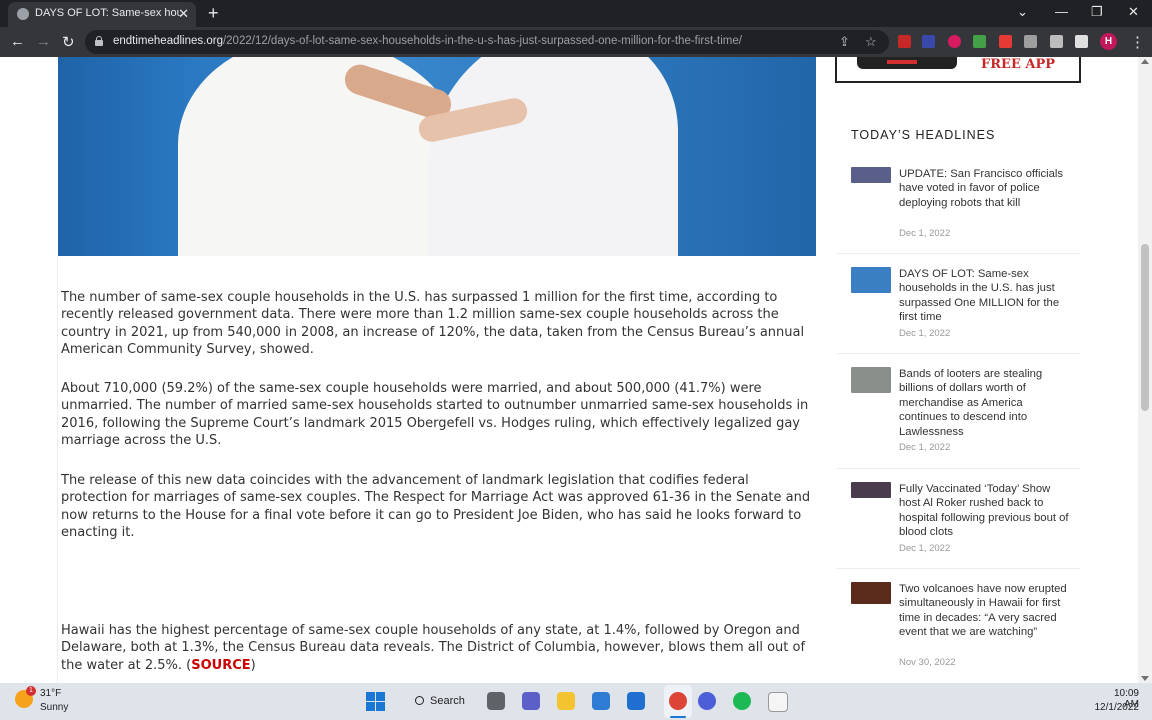 The height and width of the screenshot is (720, 1152). Describe the element at coordinates (553, 156) in the screenshot. I see `dress-right-shape` at that location.